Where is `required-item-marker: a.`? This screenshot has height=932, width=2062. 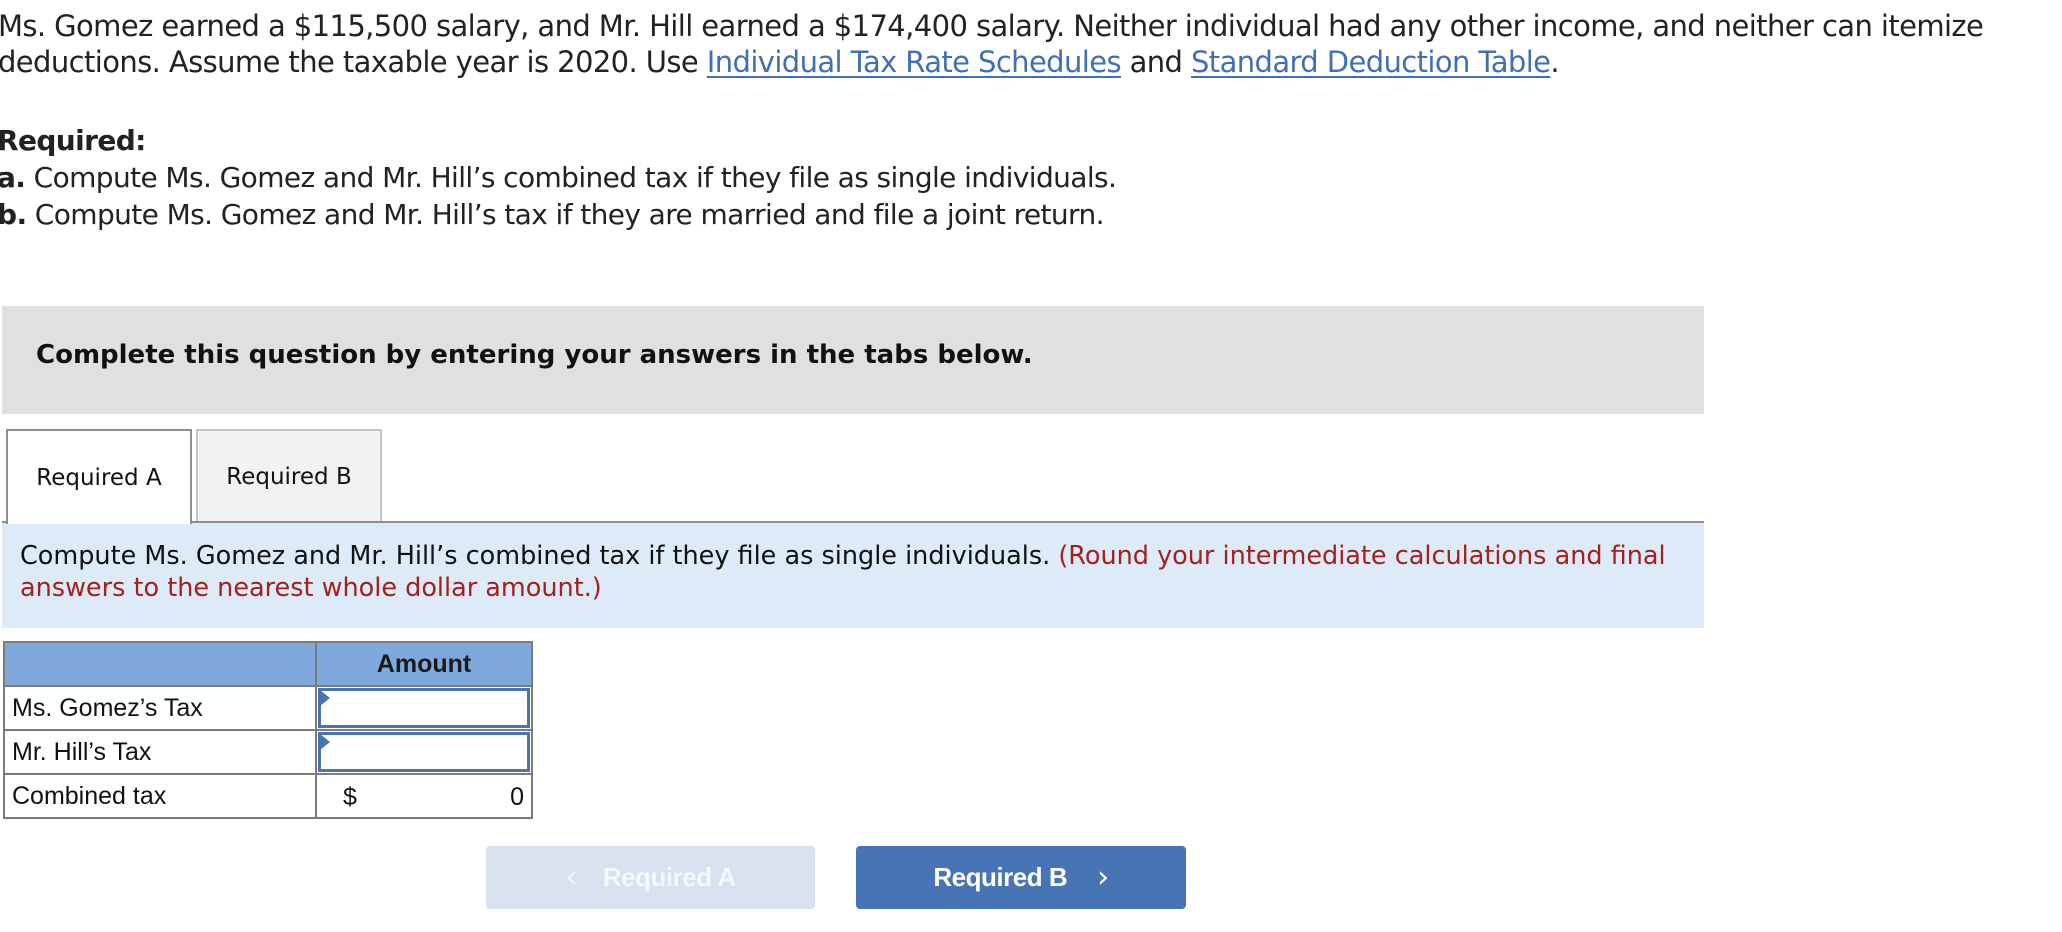
required-item-marker: a. is located at coordinates (13, 177).